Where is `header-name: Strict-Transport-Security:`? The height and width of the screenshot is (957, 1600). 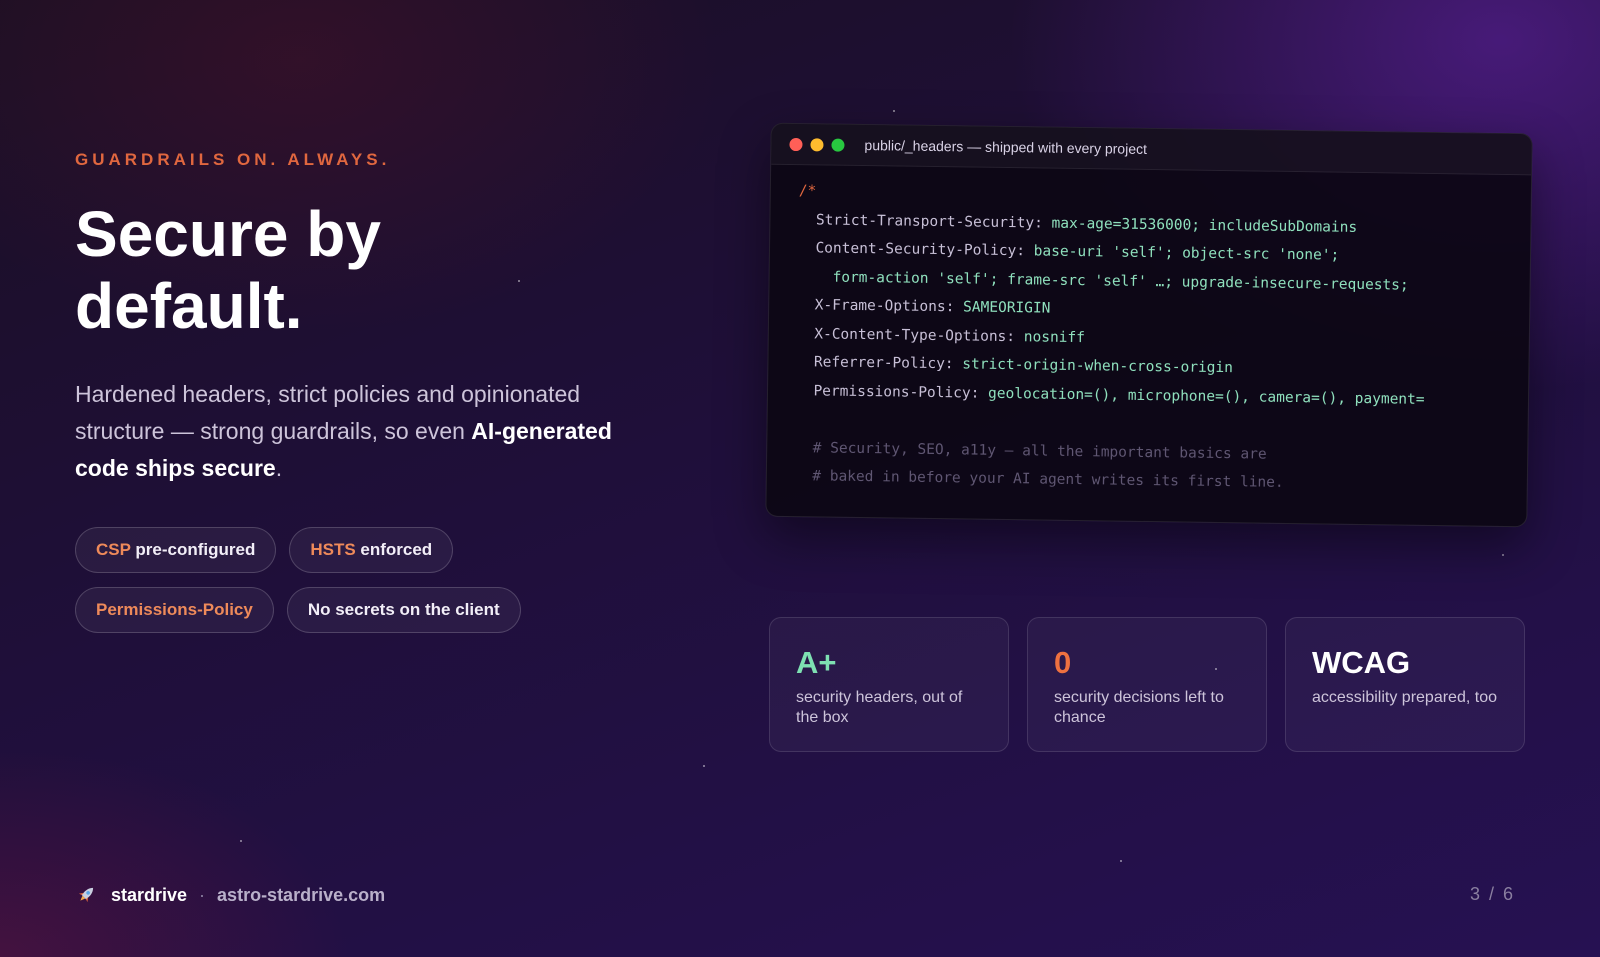 header-name: Strict-Transport-Security: is located at coordinates (929, 221).